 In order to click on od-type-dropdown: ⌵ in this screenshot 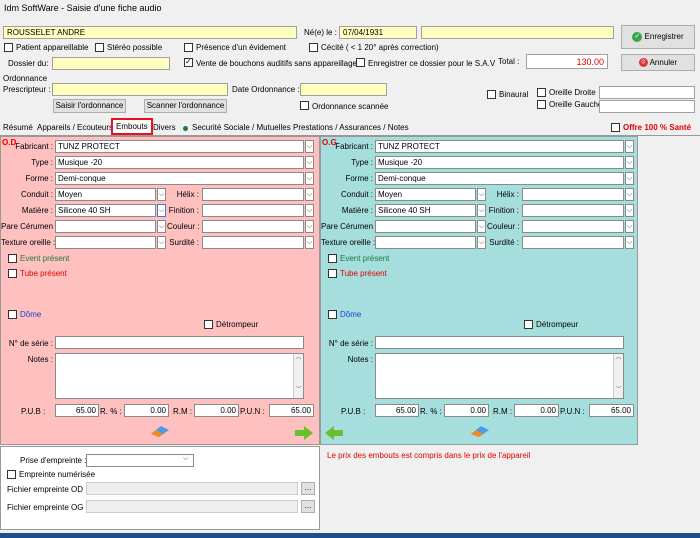, I will do `click(309, 162)`.